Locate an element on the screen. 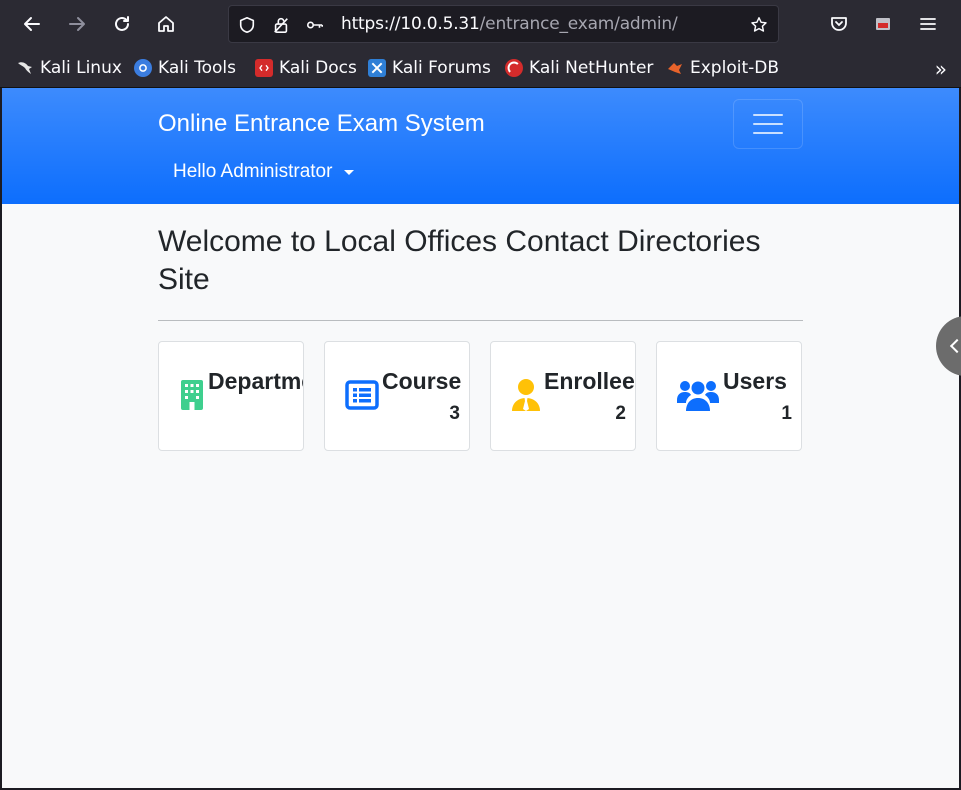 The width and height of the screenshot is (961, 790). back-icon is located at coordinates (32, 24).